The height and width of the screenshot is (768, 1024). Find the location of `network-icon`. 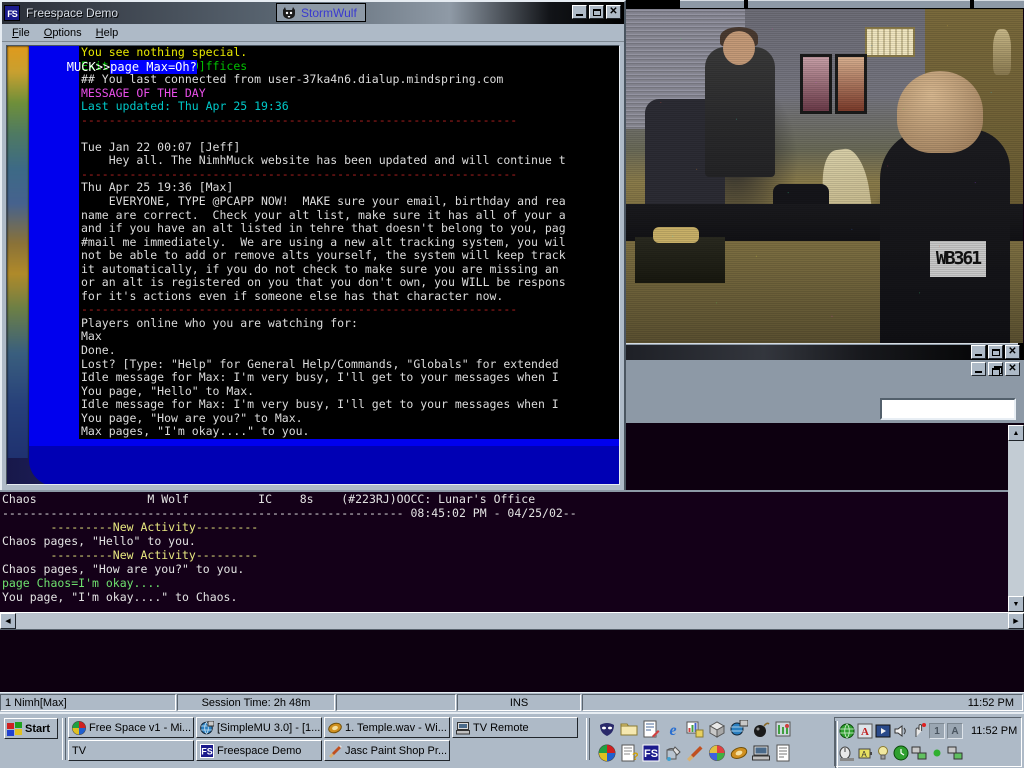

network-icon is located at coordinates (919, 753).